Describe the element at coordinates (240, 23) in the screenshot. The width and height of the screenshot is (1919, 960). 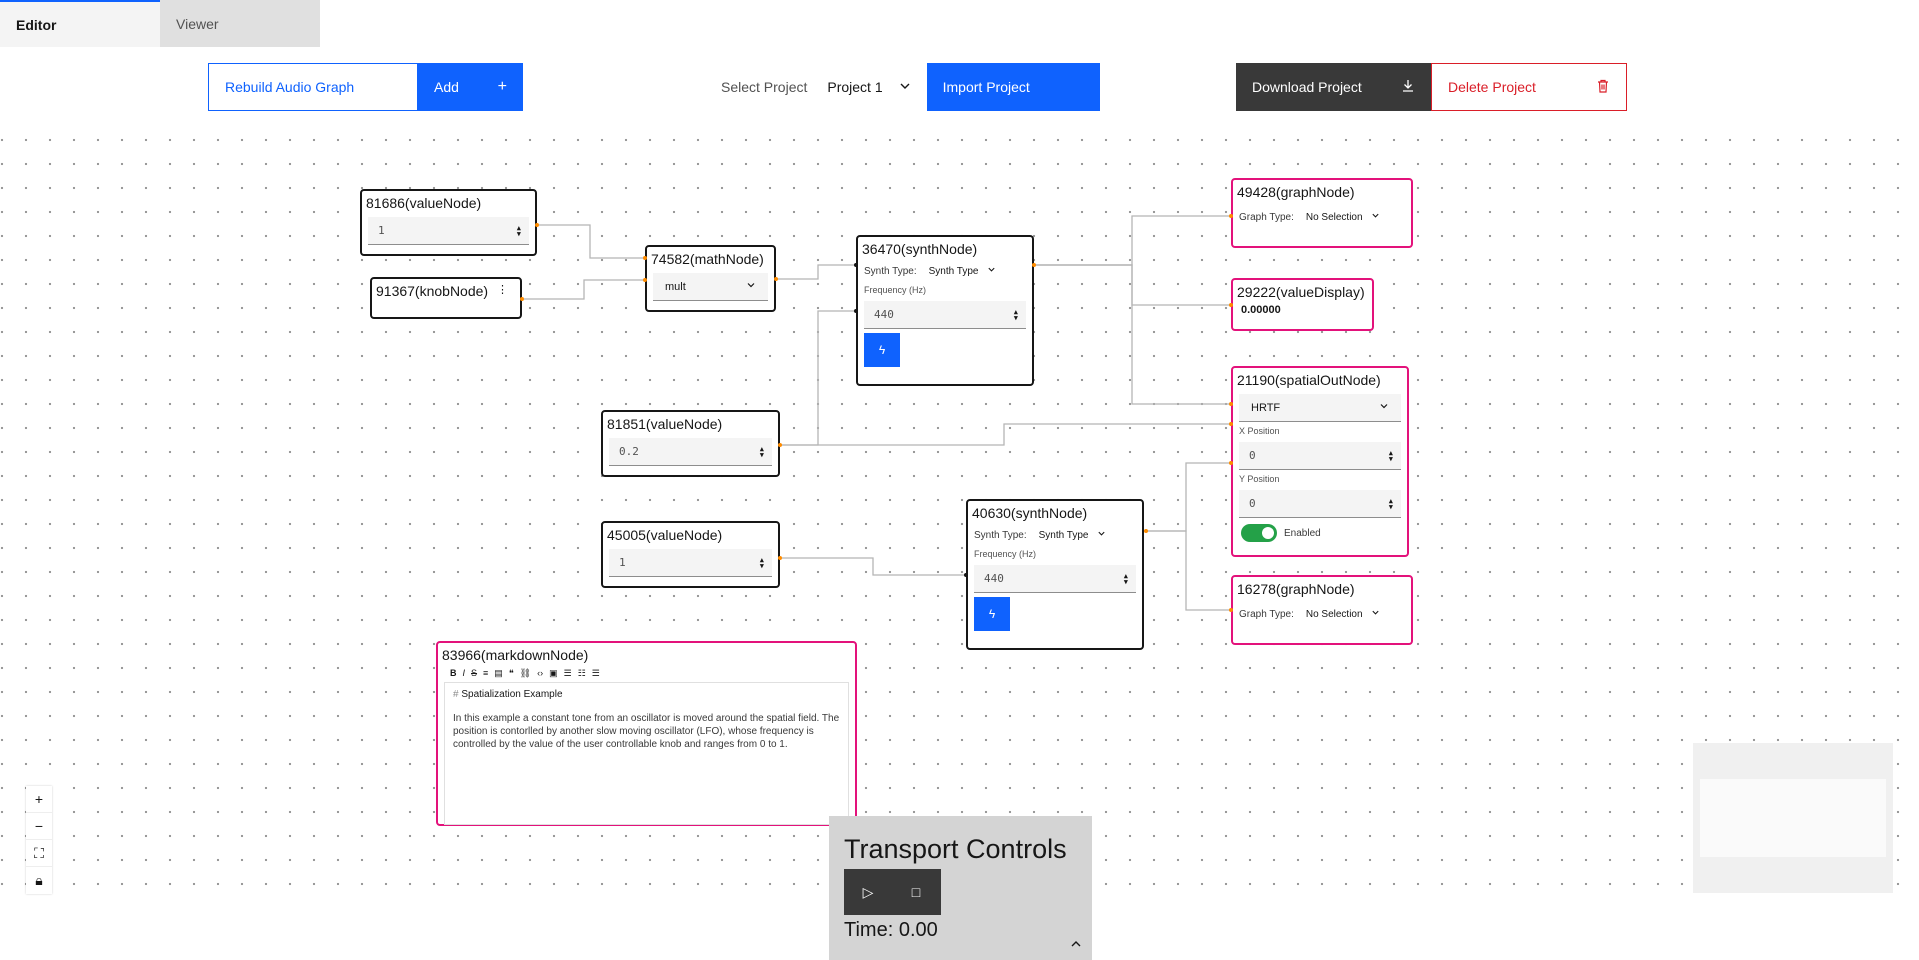
I see `tab-viewer: Viewer` at that location.